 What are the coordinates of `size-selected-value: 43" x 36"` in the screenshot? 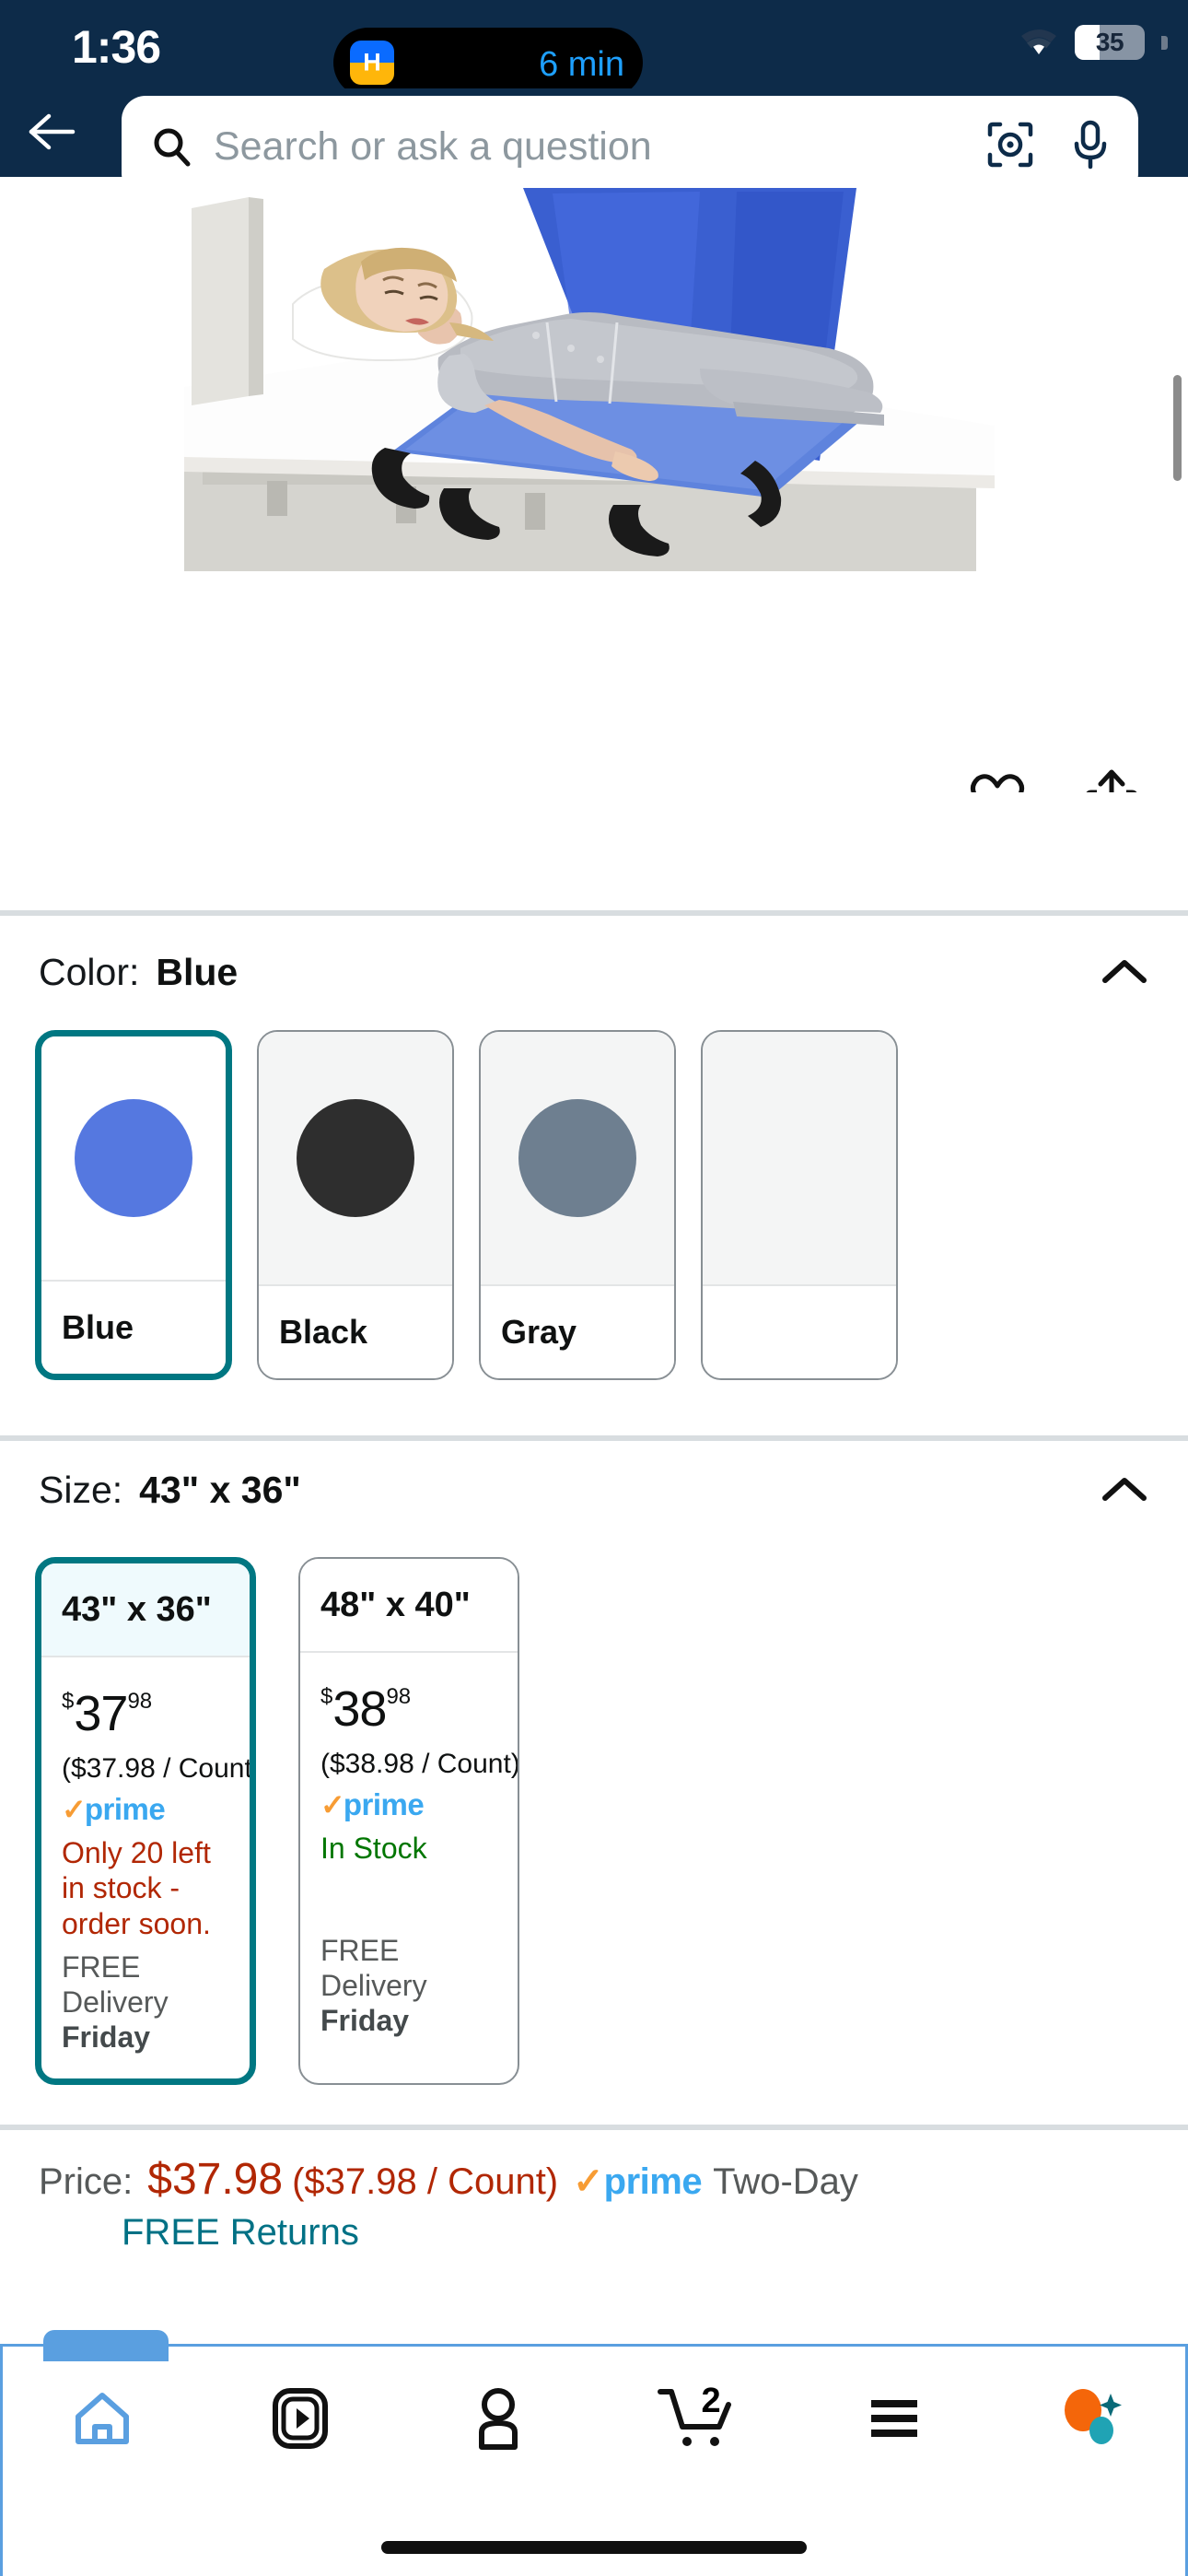 It's located at (220, 1489).